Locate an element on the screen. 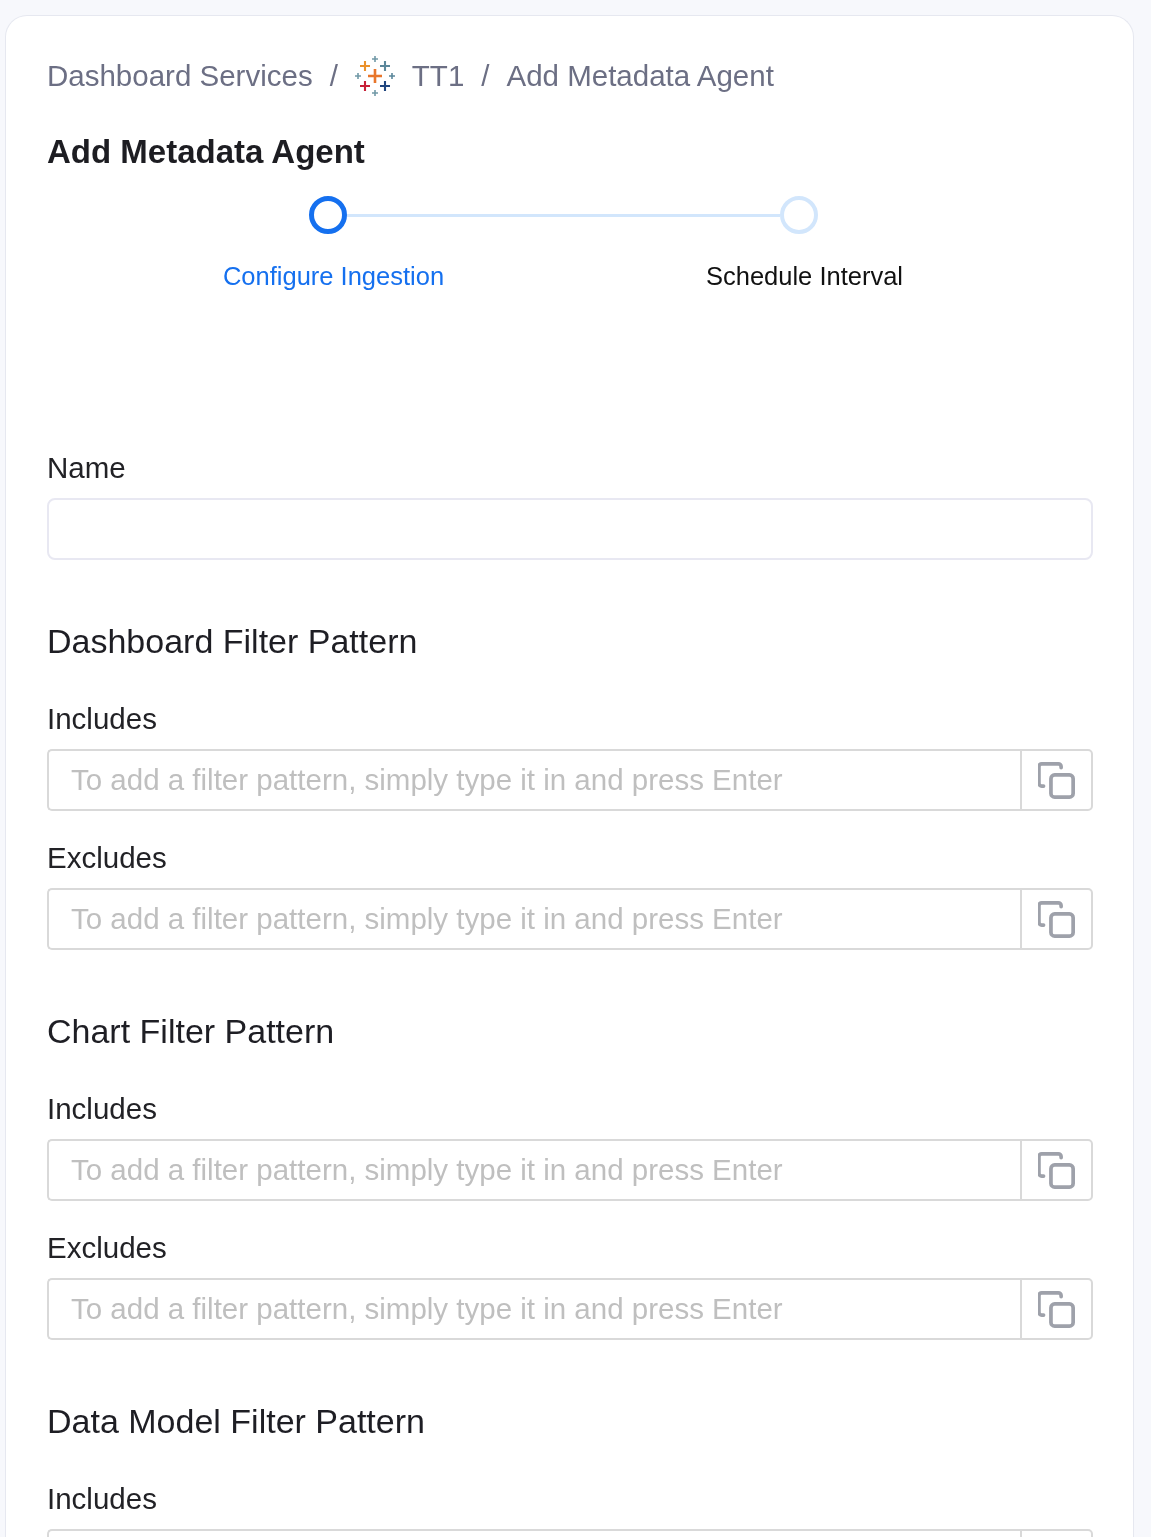  breadcrumb-current: Add Metadata Agent is located at coordinates (640, 76).